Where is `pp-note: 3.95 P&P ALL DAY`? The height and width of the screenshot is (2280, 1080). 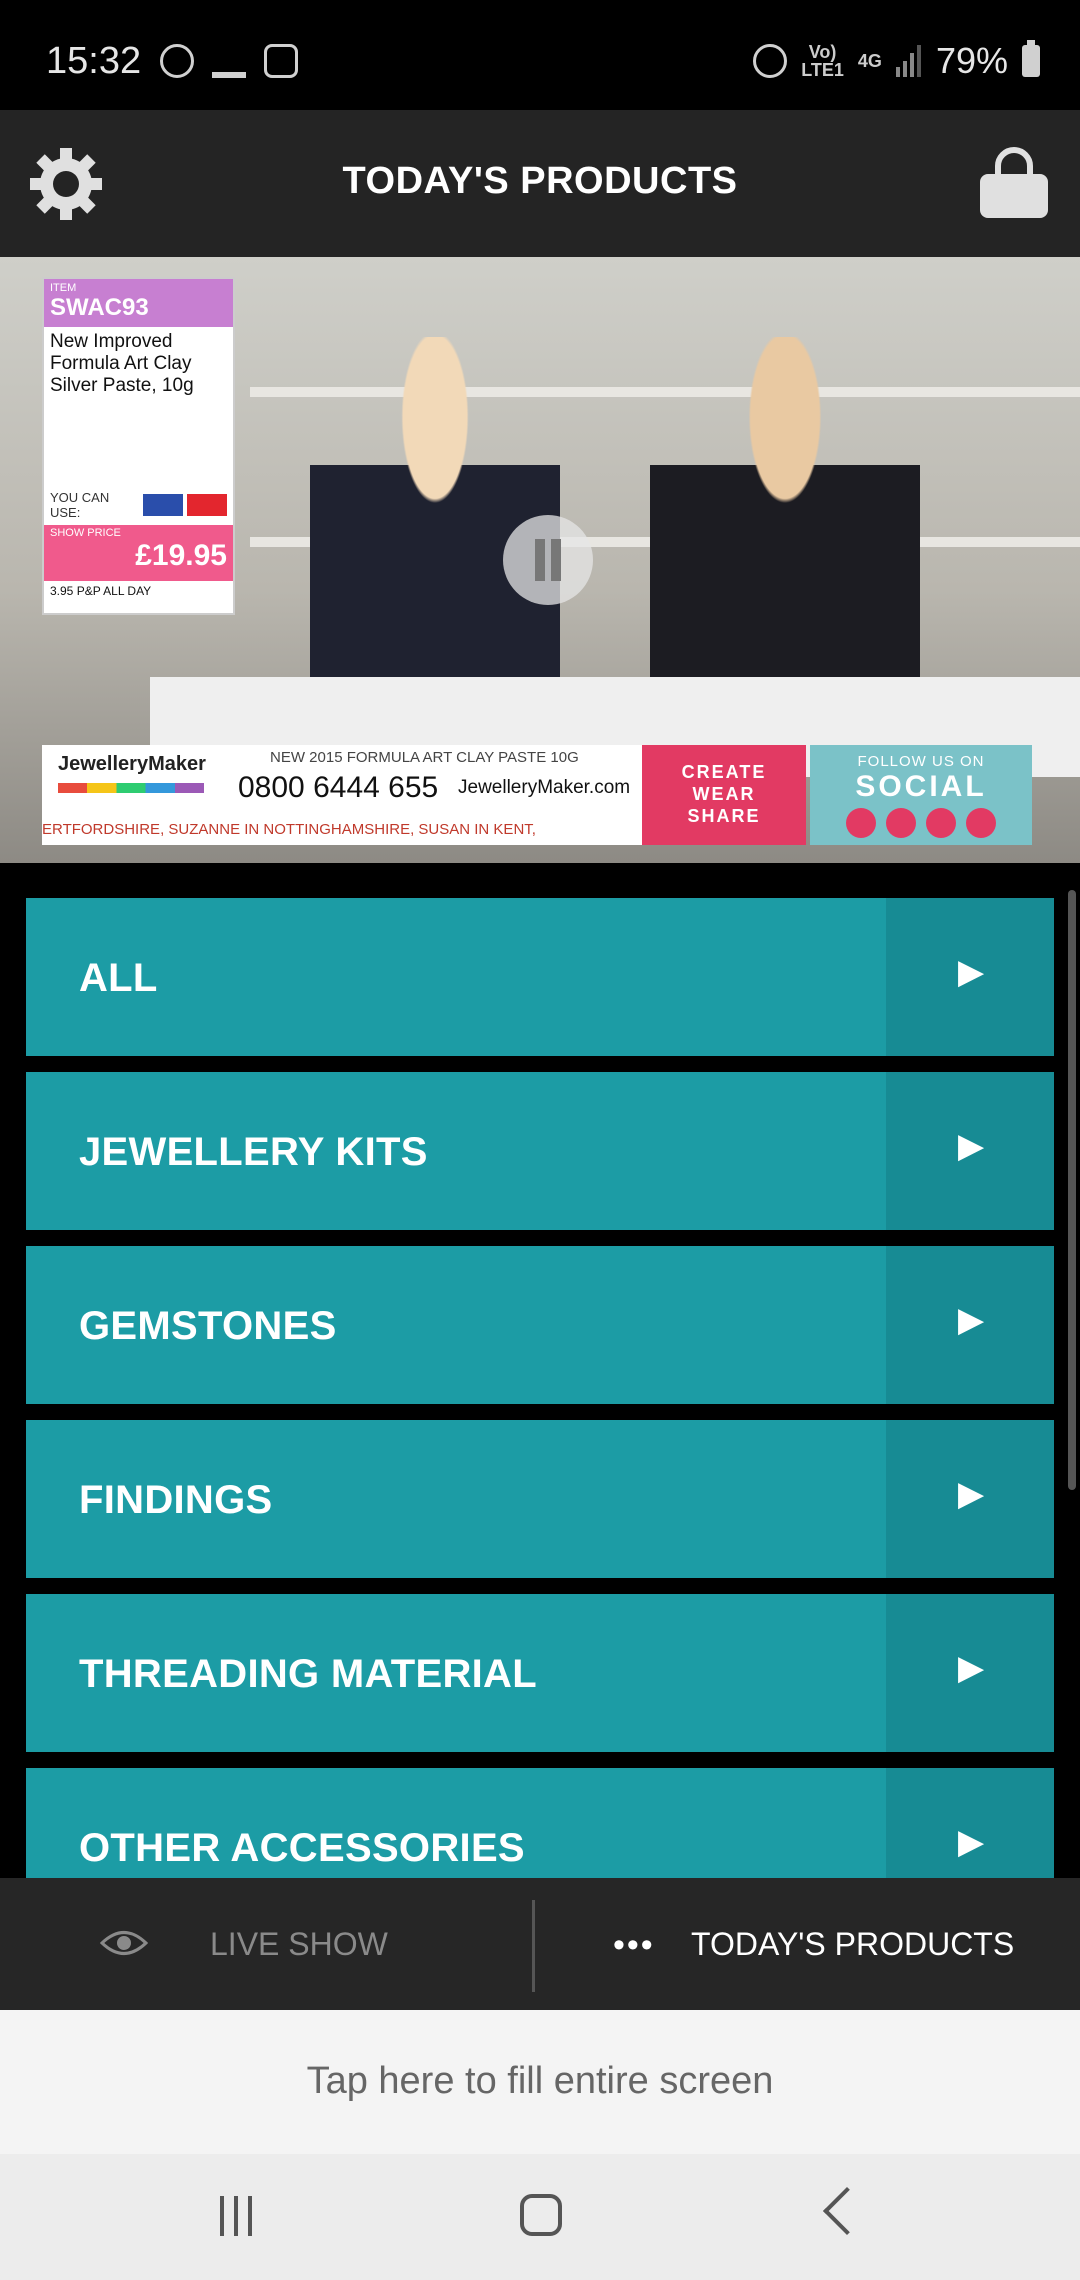 pp-note: 3.95 P&P ALL DAY is located at coordinates (138, 591).